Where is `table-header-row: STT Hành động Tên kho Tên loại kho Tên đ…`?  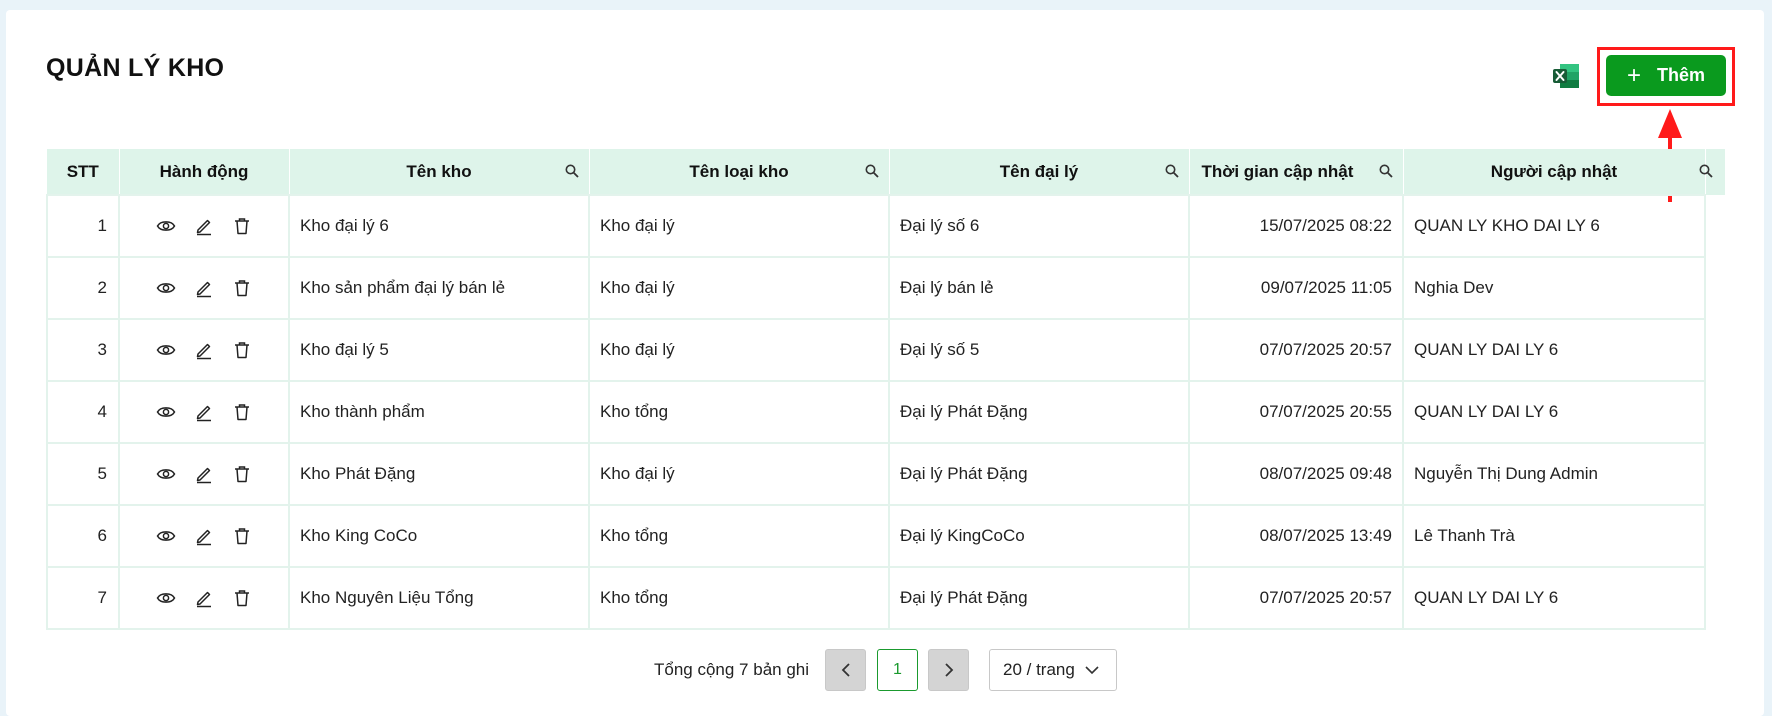 table-header-row: STT Hành động Tên kho Tên loại kho Tên đ… is located at coordinates (880, 172).